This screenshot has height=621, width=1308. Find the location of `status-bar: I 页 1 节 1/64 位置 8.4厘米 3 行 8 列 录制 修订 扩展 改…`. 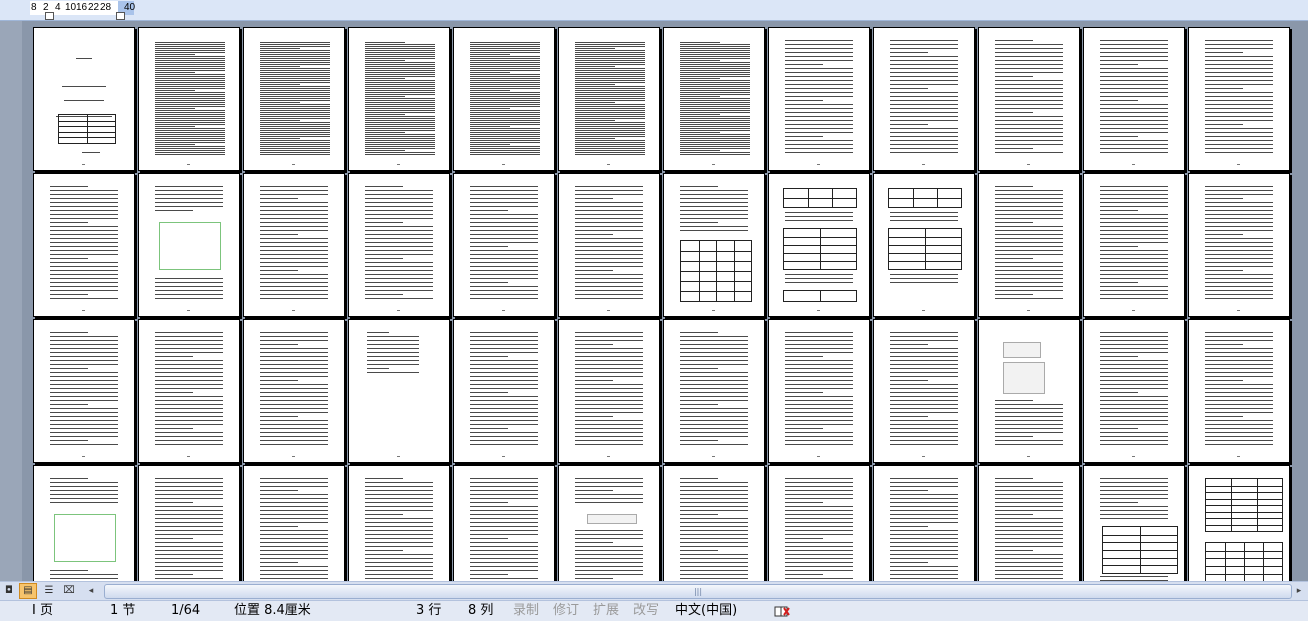

status-bar: I 页 1 节 1/64 位置 8.4厘米 3 行 8 列 录制 修订 扩展 改… is located at coordinates (654, 610).